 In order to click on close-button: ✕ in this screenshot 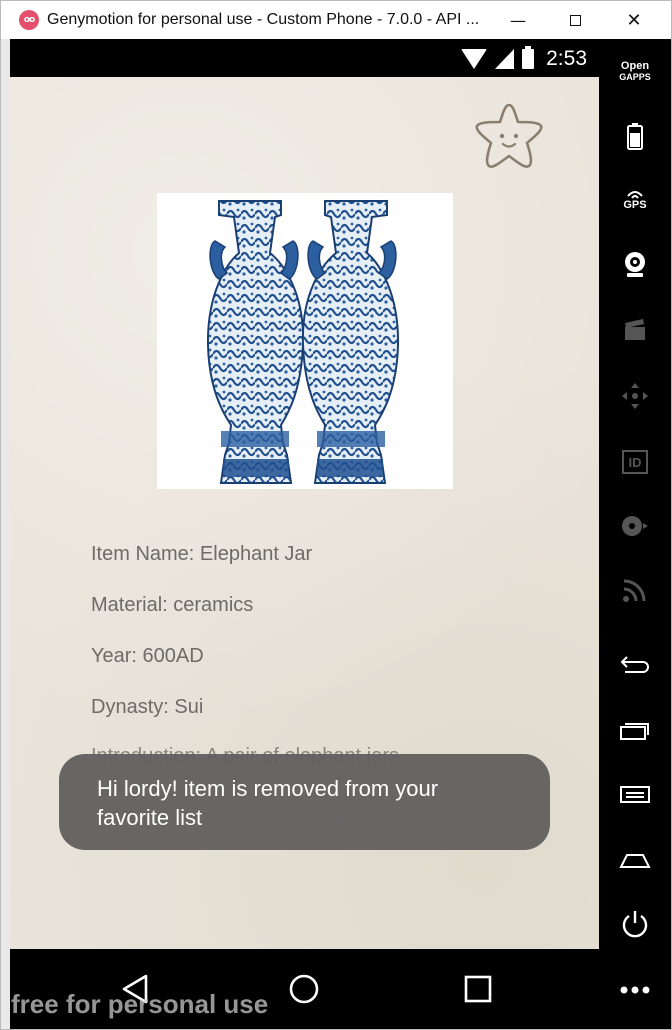, I will do `click(634, 20)`.